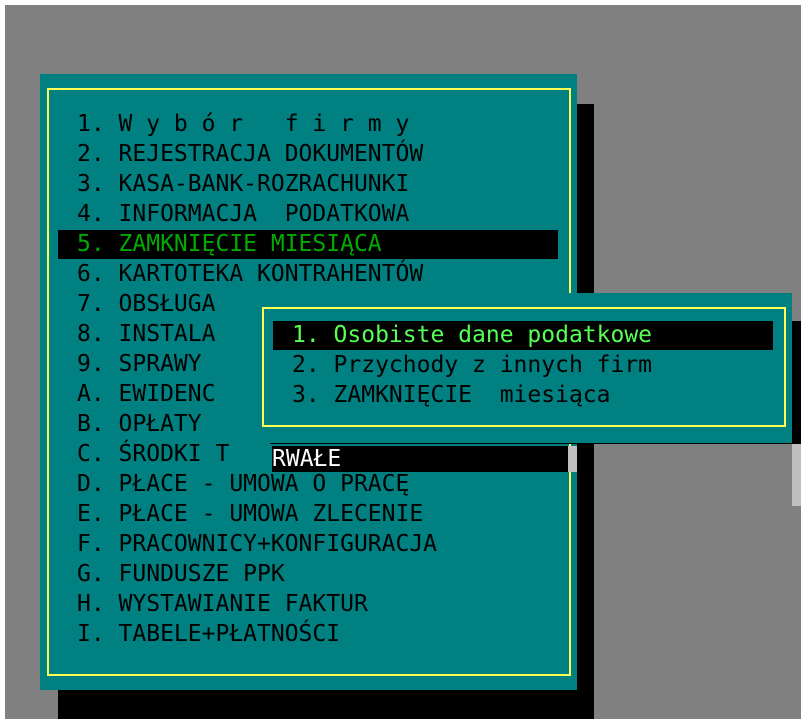  What do you see at coordinates (243, 124) in the screenshot?
I see `main-menu-item-1: 1. W y b ó r f i r m y` at bounding box center [243, 124].